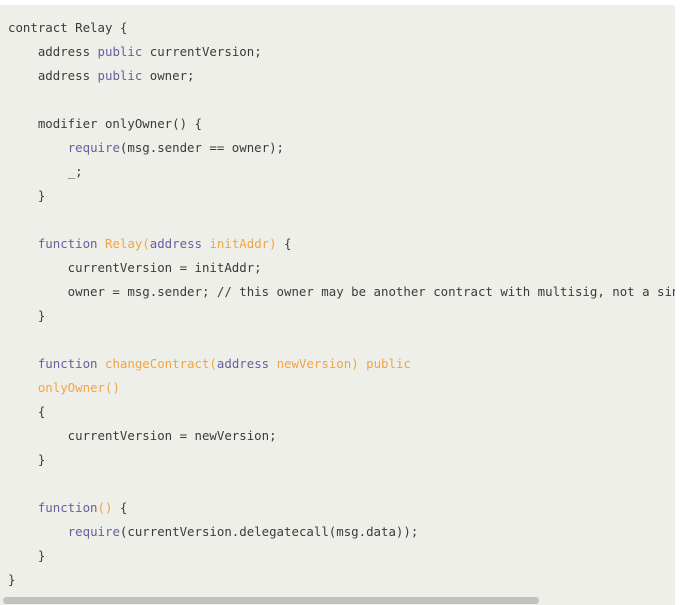 This screenshot has width=681, height=605. I want to click on code-function: (), so click(108, 507).